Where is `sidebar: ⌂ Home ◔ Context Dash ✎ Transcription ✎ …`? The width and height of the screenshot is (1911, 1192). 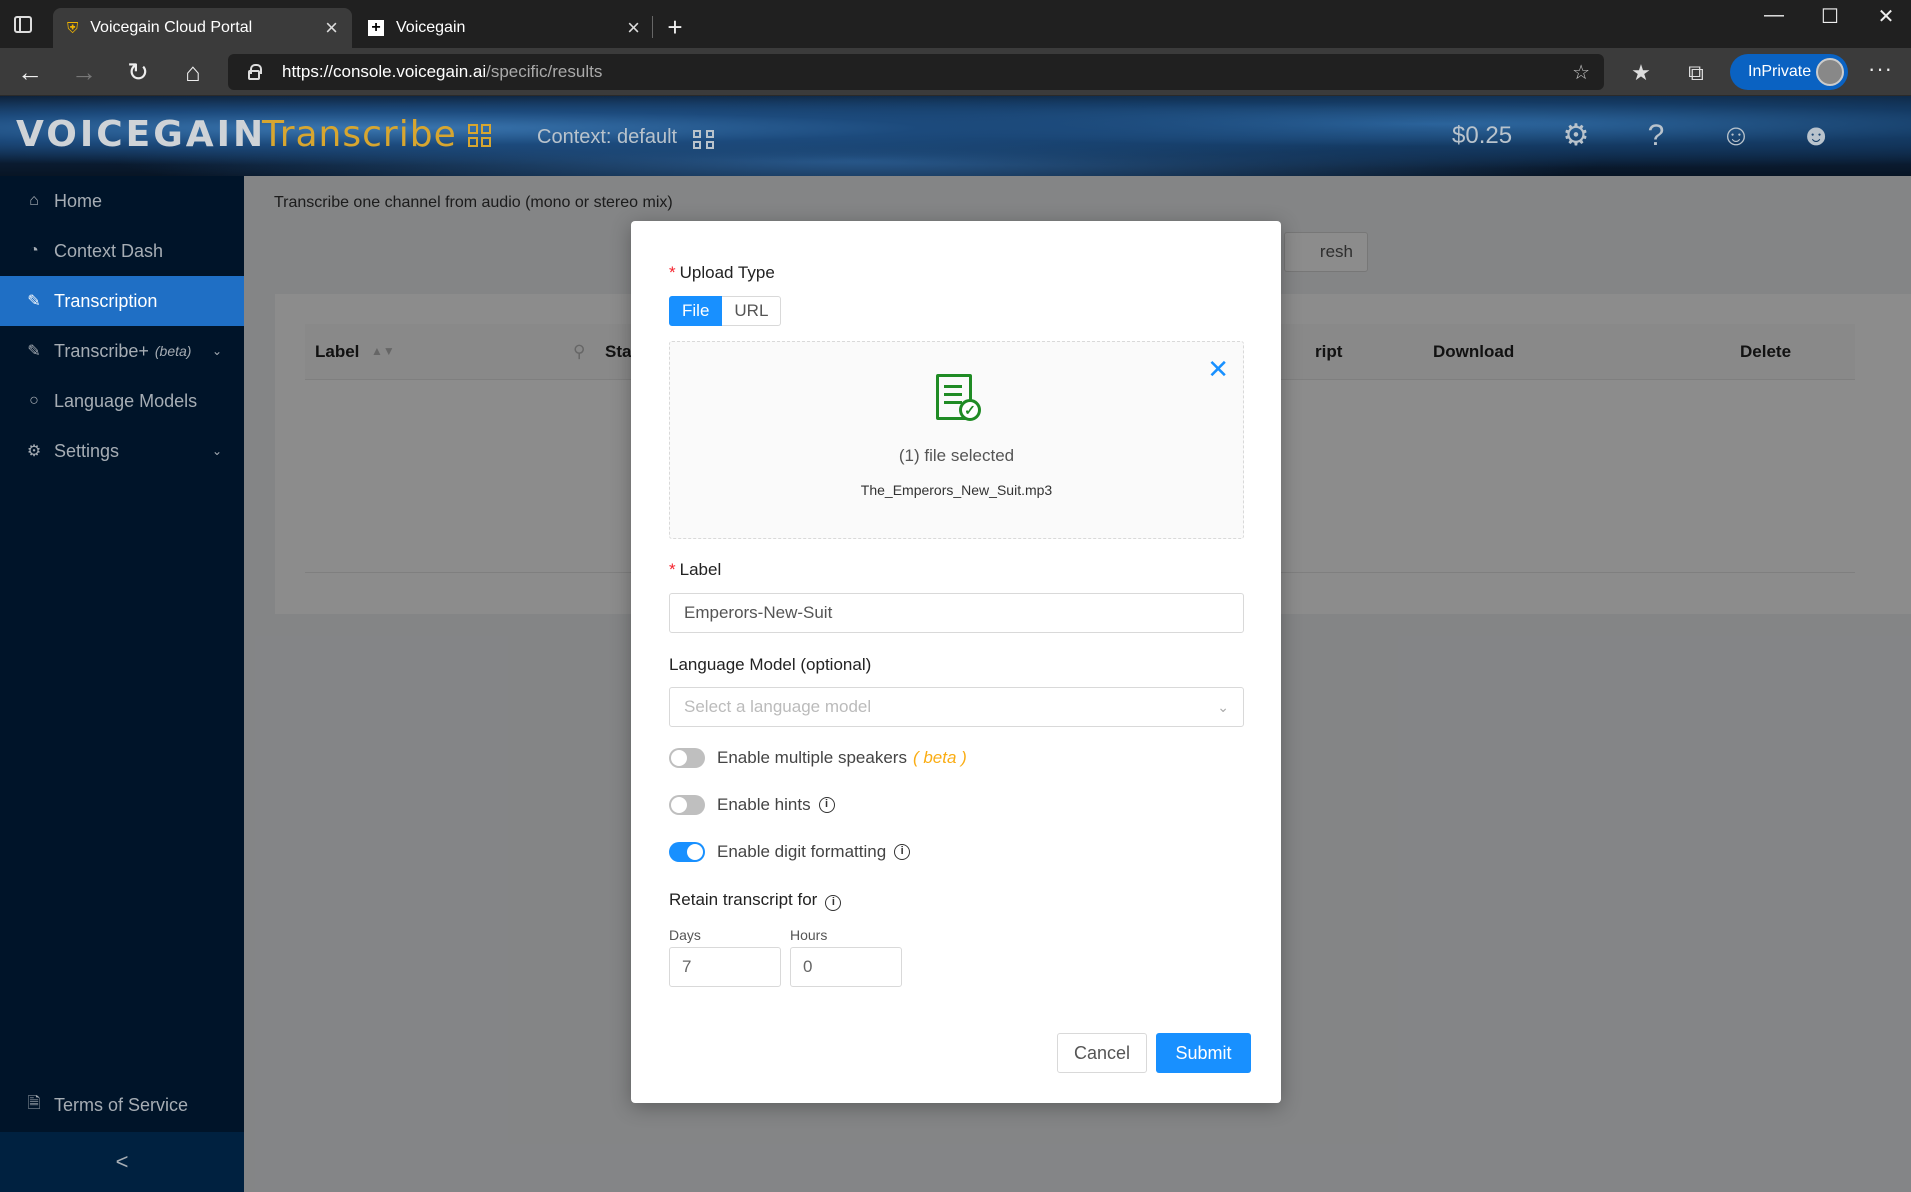 sidebar: ⌂ Home ◔ Context Dash ✎ Transcription ✎ … is located at coordinates (122, 684).